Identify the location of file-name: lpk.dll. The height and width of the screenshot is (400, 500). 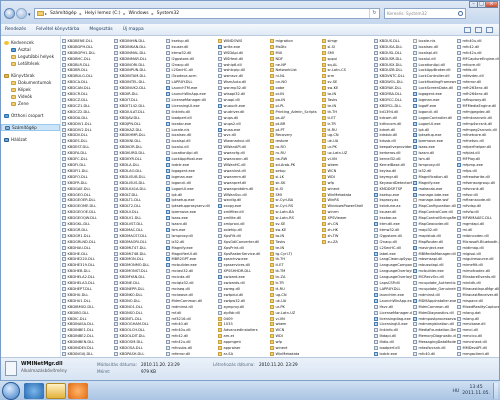
(424, 129).